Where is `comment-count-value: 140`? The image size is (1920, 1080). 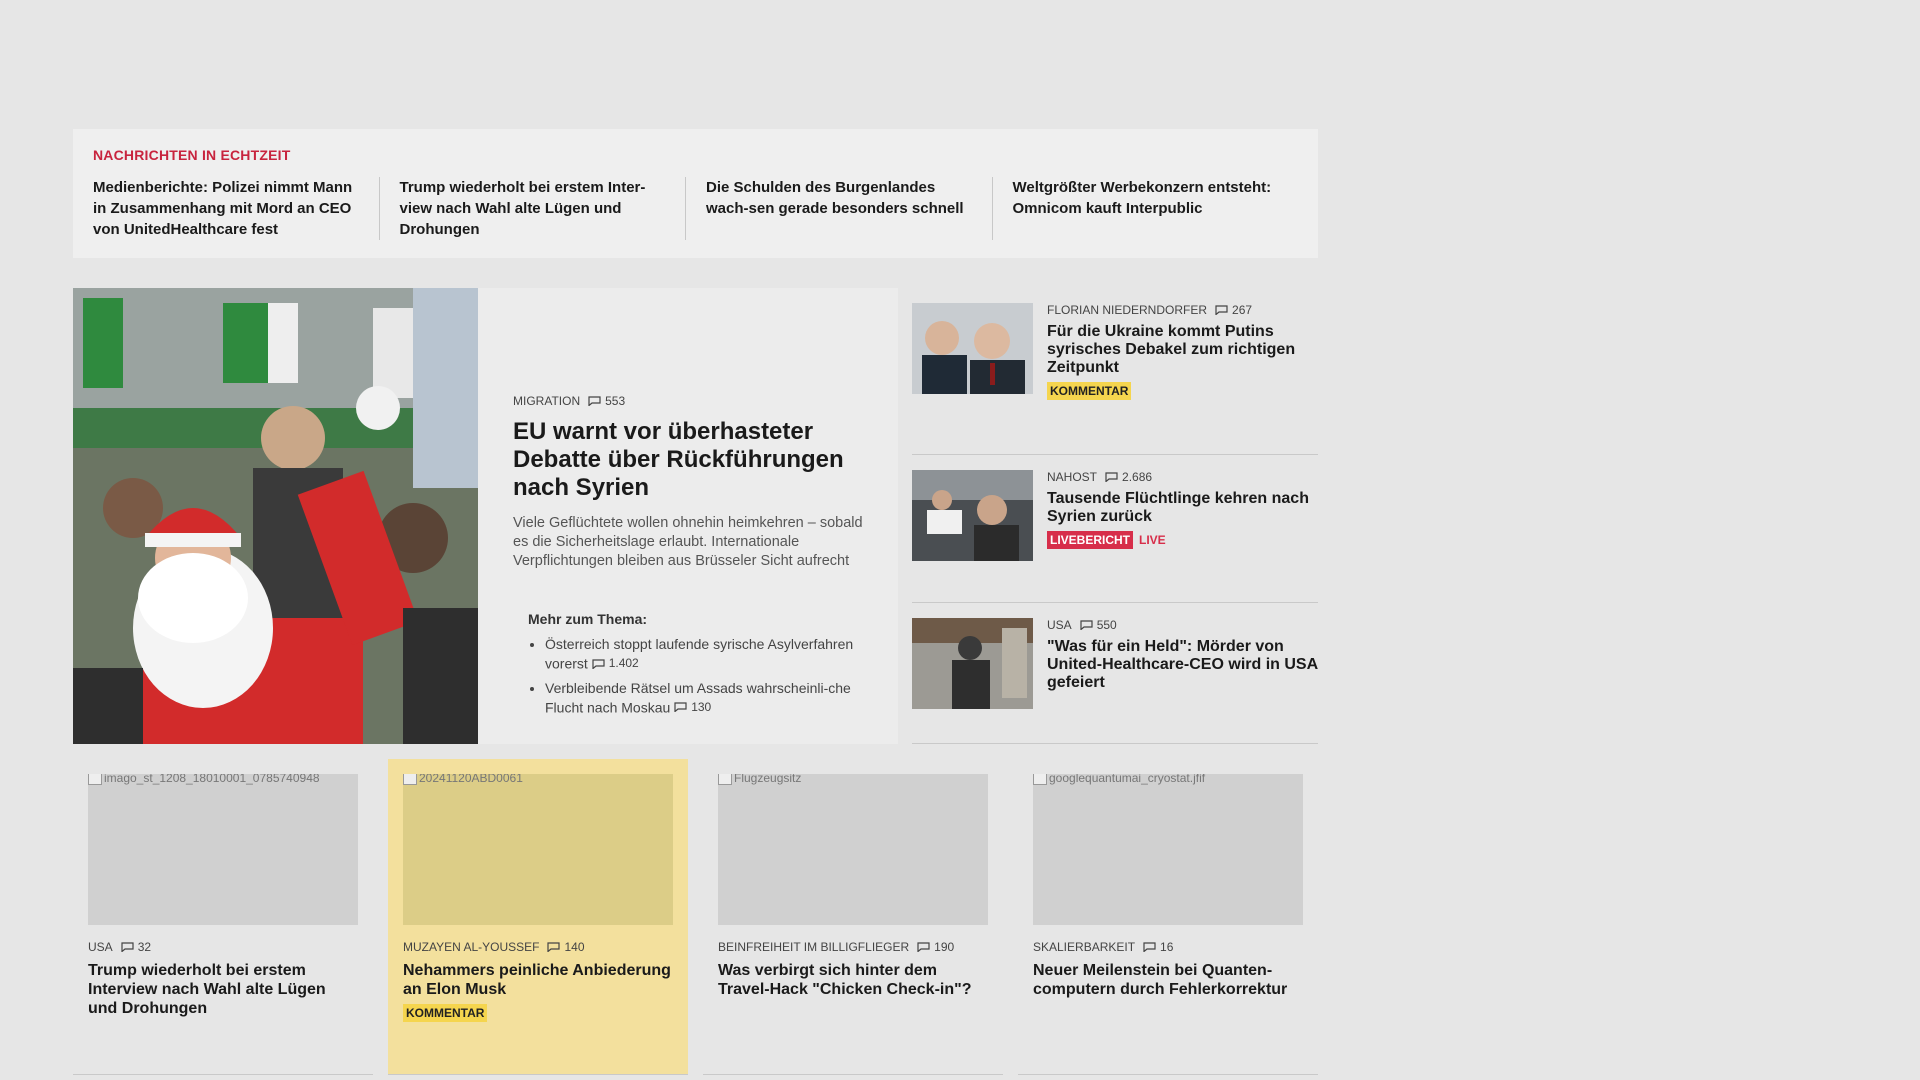 comment-count-value: 140 is located at coordinates (574, 947).